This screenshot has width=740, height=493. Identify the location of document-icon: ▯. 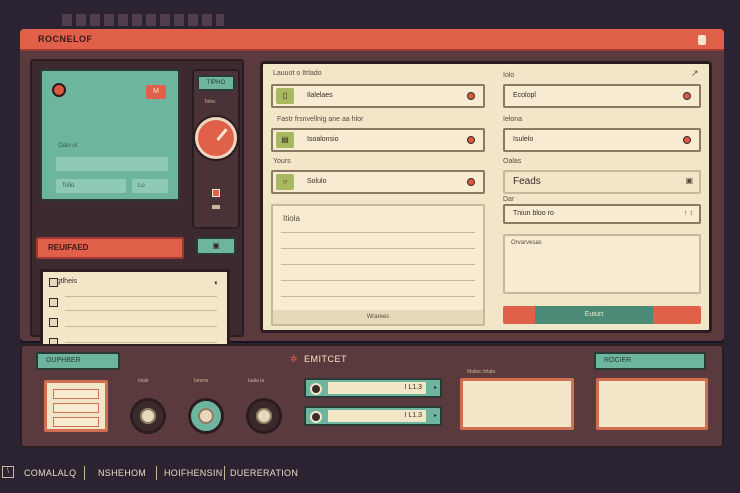
(285, 96).